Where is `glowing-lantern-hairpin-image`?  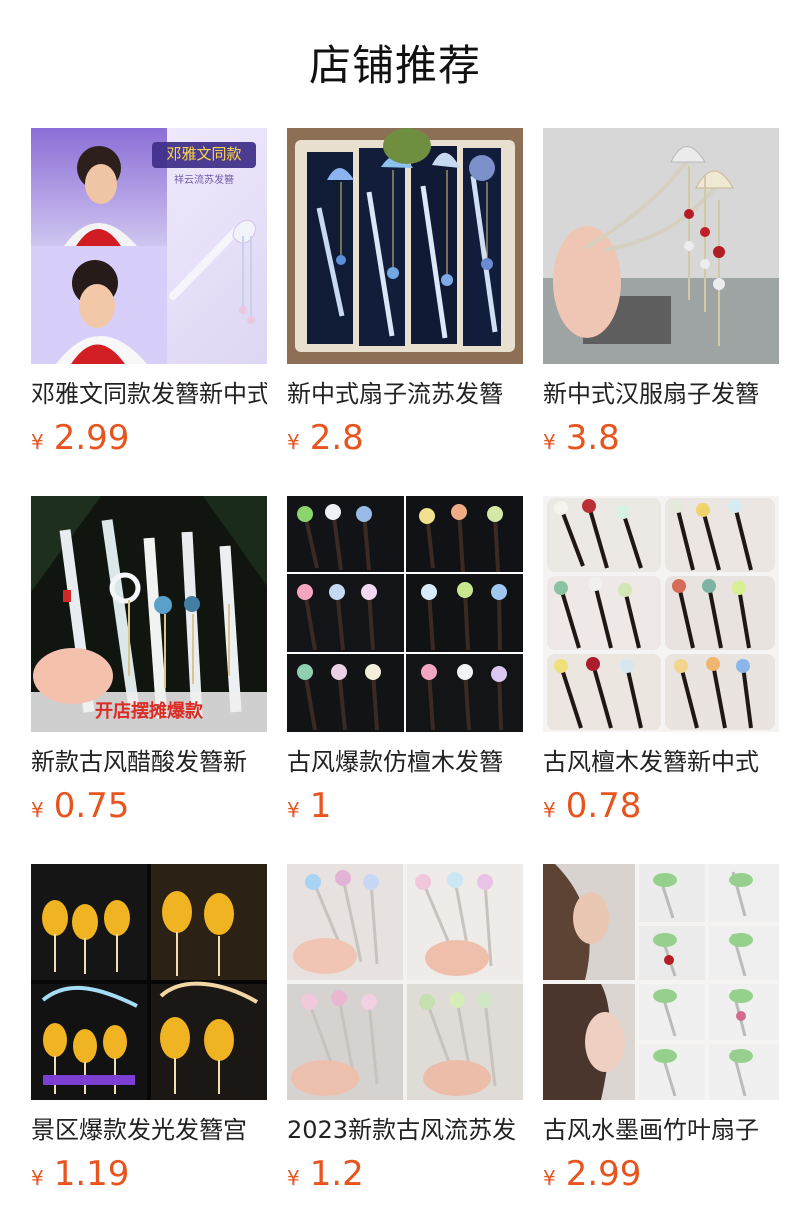
glowing-lantern-hairpin-image is located at coordinates (149, 982).